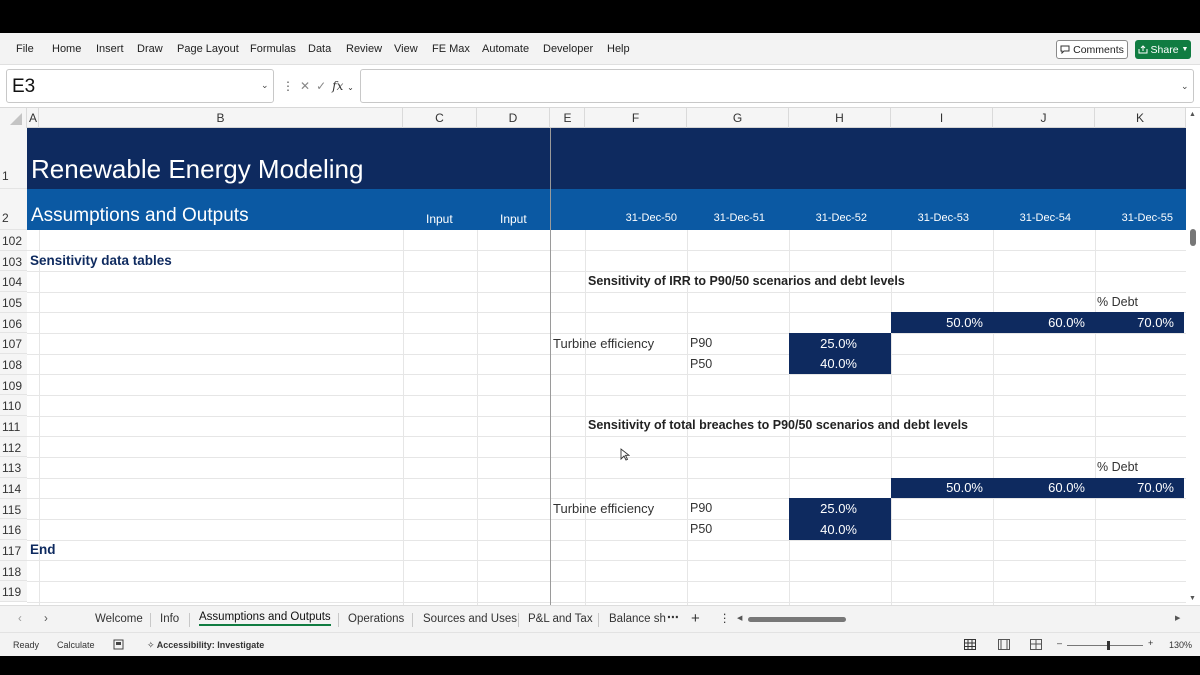  What do you see at coordinates (637, 619) in the screenshot?
I see `tab-balance-sheet: Balance sh` at bounding box center [637, 619].